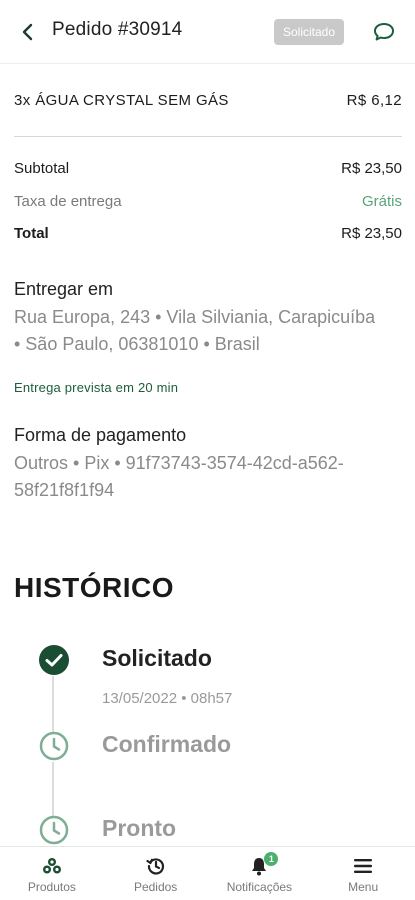 Image resolution: width=415 pixels, height=900 pixels. What do you see at coordinates (157, 658) in the screenshot?
I see `timeline-step-label: Solicitado` at bounding box center [157, 658].